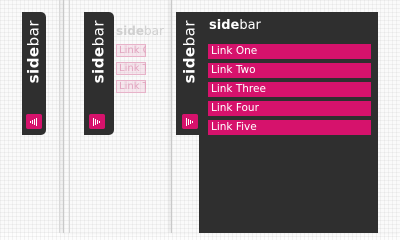 This screenshot has width=400, height=240. I want to click on sidebar-link-four: Link Four, so click(289, 108).